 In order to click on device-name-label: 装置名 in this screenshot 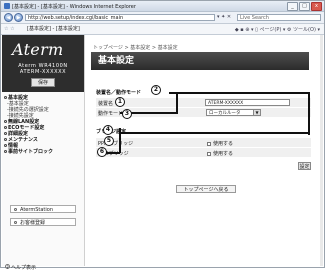, I will do `click(106, 104)`.